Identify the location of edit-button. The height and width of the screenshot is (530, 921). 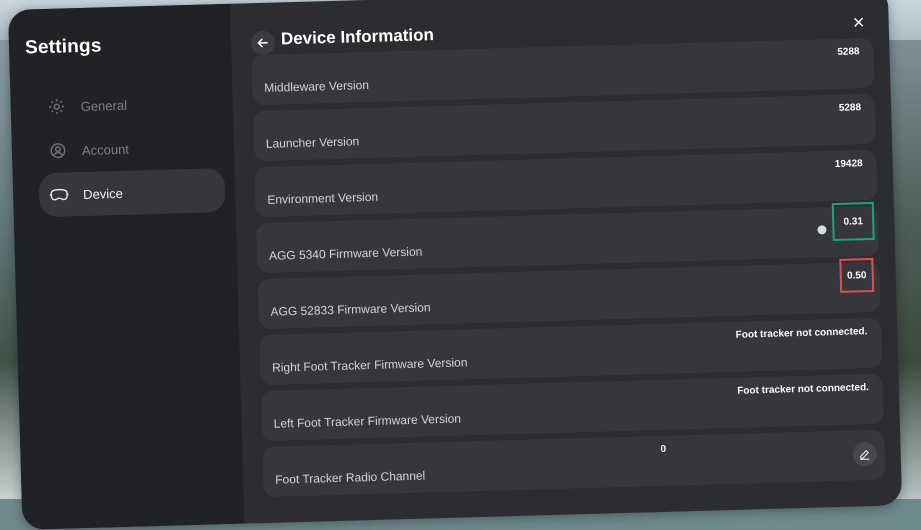
(865, 454).